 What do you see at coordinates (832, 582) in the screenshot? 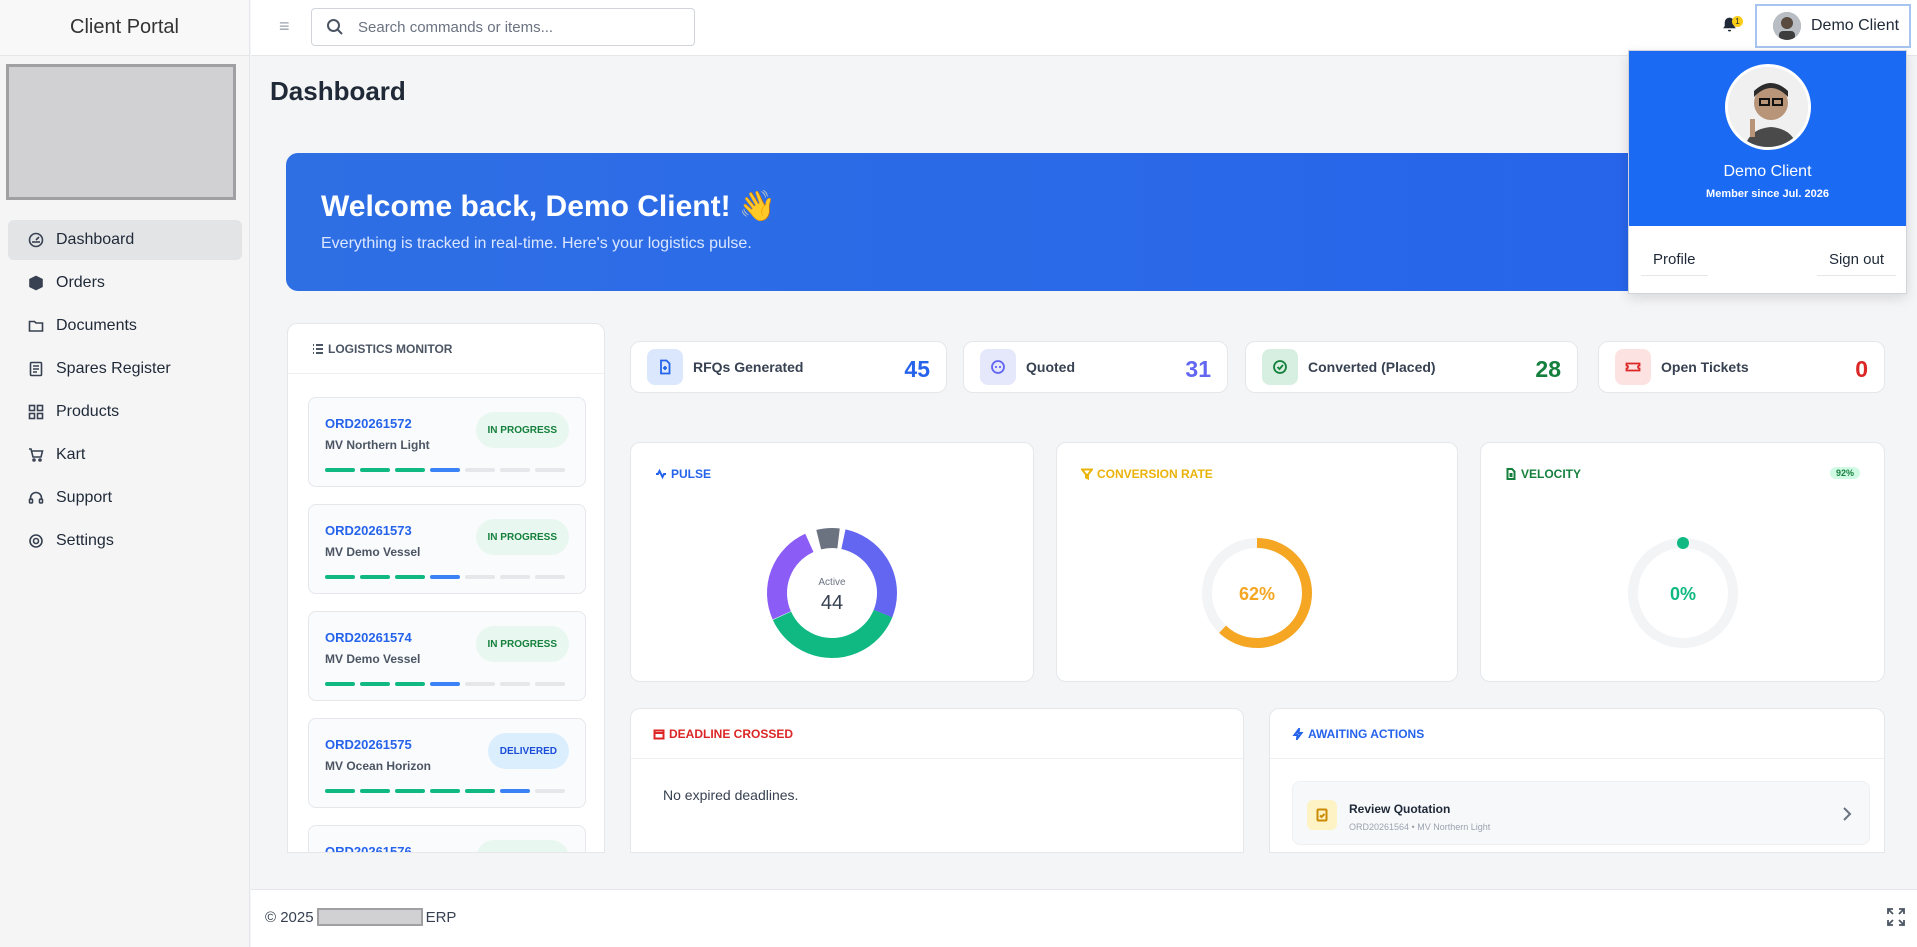
I see `pulse-center-label: Active` at bounding box center [832, 582].